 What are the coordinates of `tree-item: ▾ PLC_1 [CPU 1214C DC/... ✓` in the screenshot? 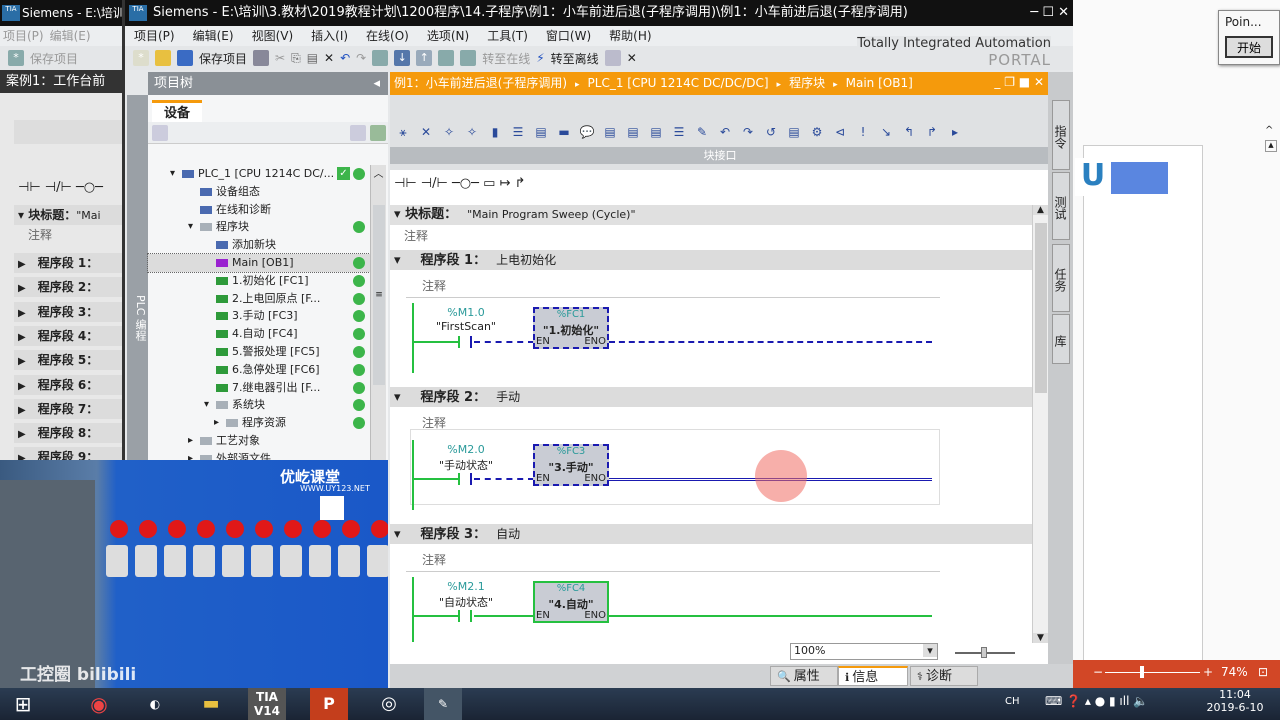 It's located at (263, 174).